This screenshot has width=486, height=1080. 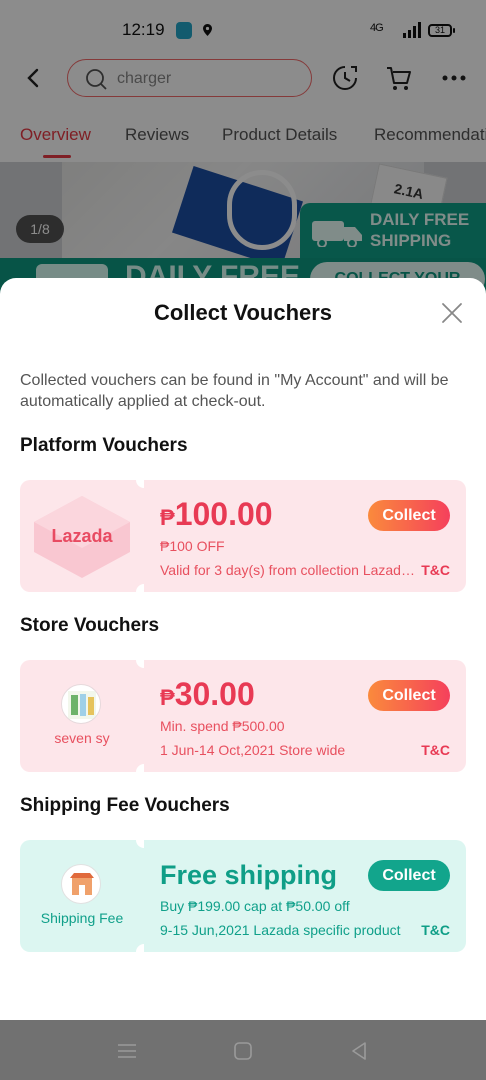 What do you see at coordinates (192, 546) in the screenshot?
I see `voucher-subtitle: ₱100 OFF` at bounding box center [192, 546].